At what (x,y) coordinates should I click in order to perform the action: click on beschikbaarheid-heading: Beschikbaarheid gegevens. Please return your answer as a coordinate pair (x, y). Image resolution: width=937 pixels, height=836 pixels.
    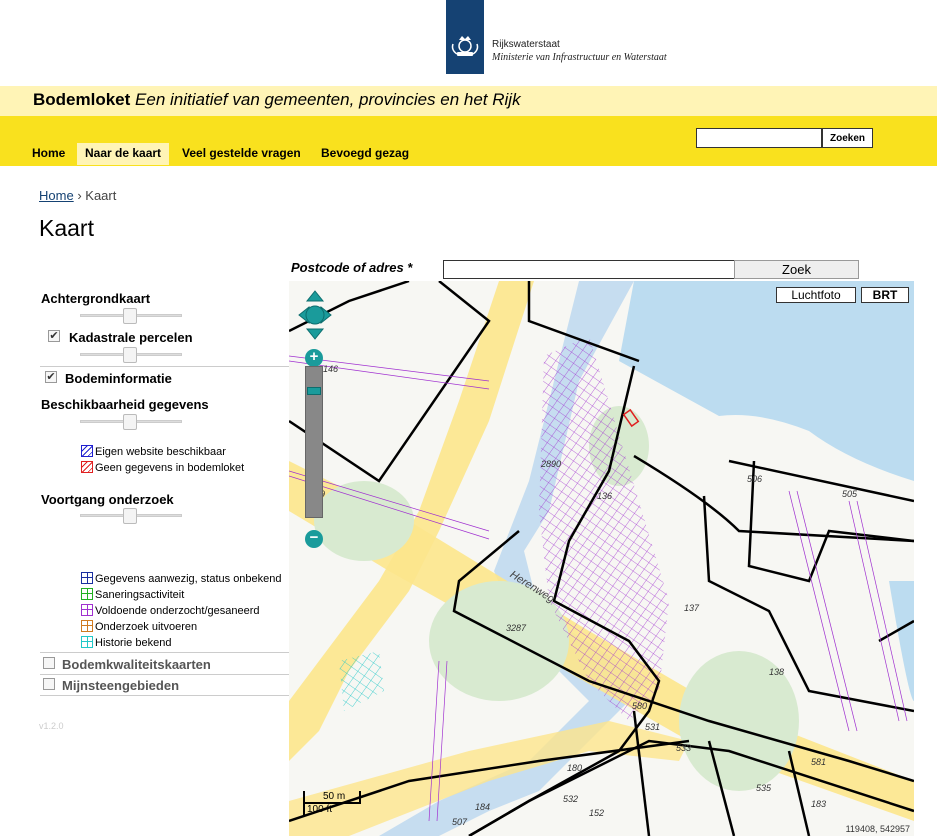
    Looking at the image, I should click on (125, 404).